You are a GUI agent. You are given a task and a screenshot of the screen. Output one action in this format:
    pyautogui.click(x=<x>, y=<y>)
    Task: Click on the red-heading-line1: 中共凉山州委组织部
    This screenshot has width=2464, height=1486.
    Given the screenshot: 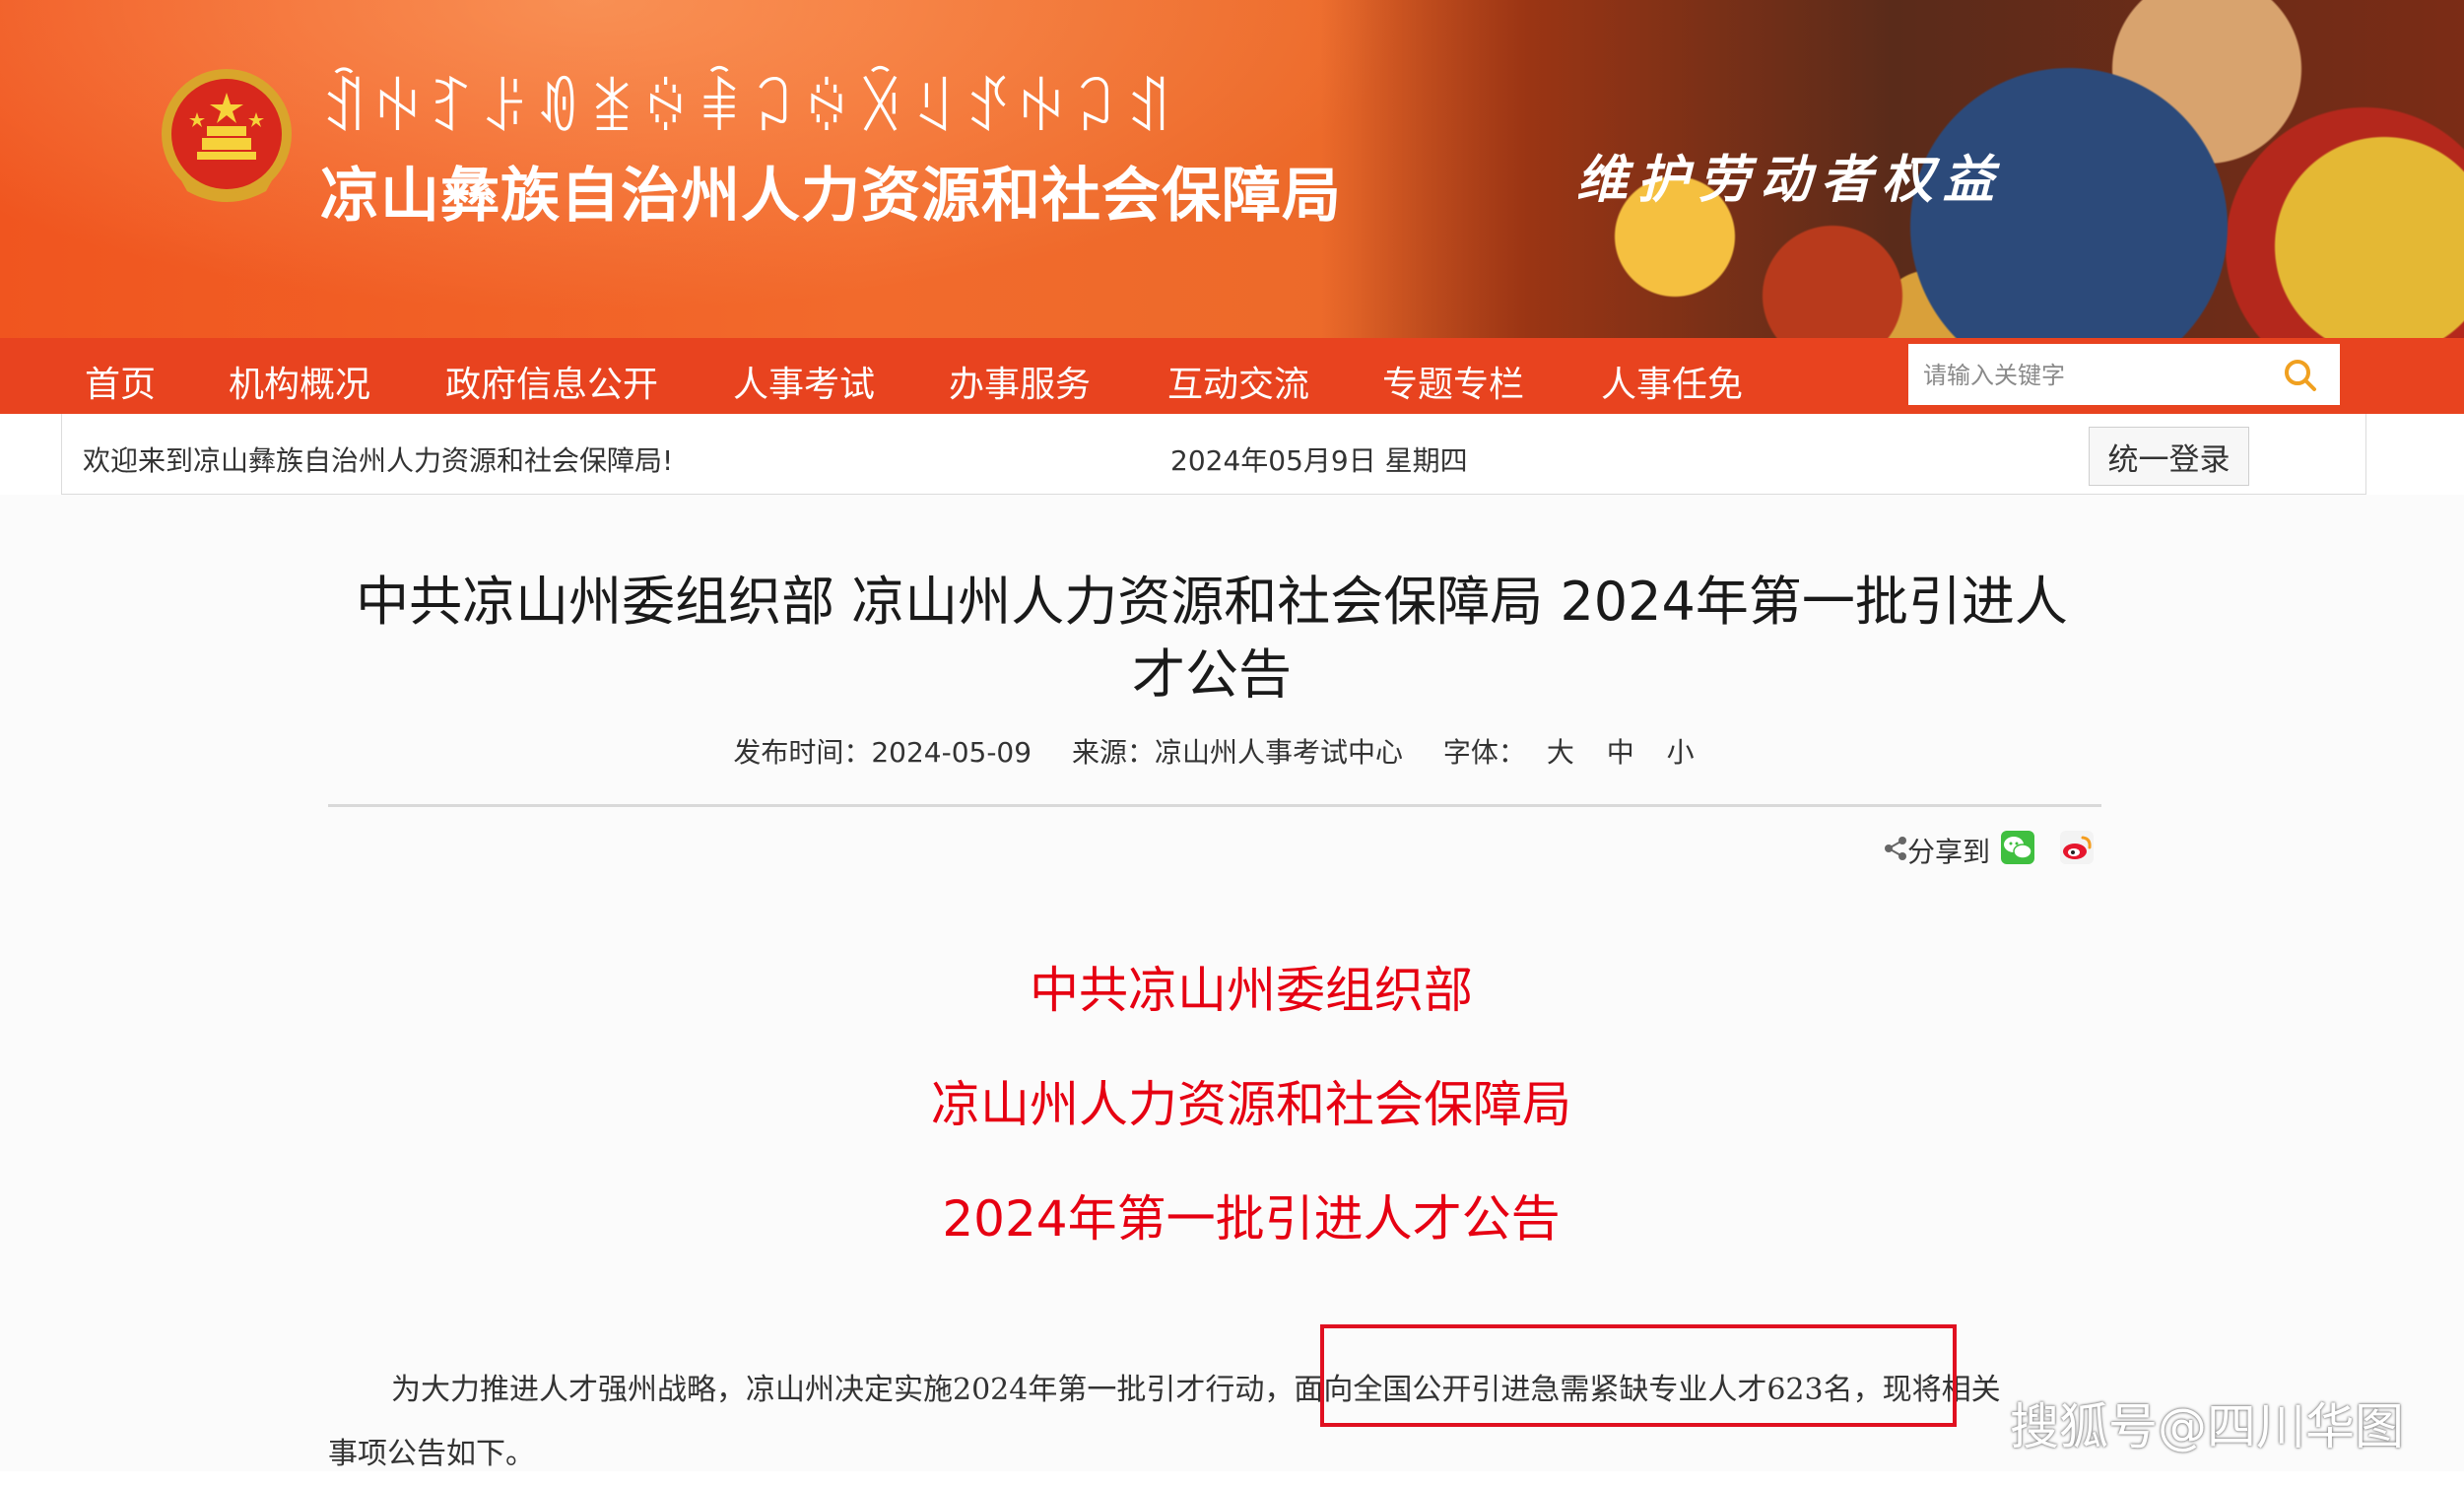 What is the action you would take?
    pyautogui.click(x=1252, y=990)
    